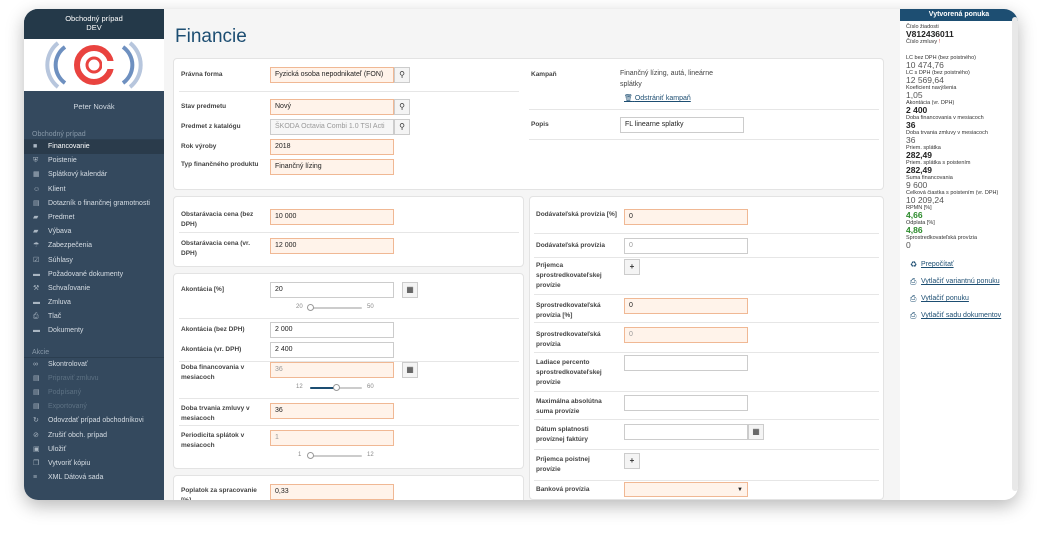 The height and width of the screenshot is (539, 1042). Describe the element at coordinates (94, 232) in the screenshot. I see `sidebar-item: ▰ Výbava` at that location.